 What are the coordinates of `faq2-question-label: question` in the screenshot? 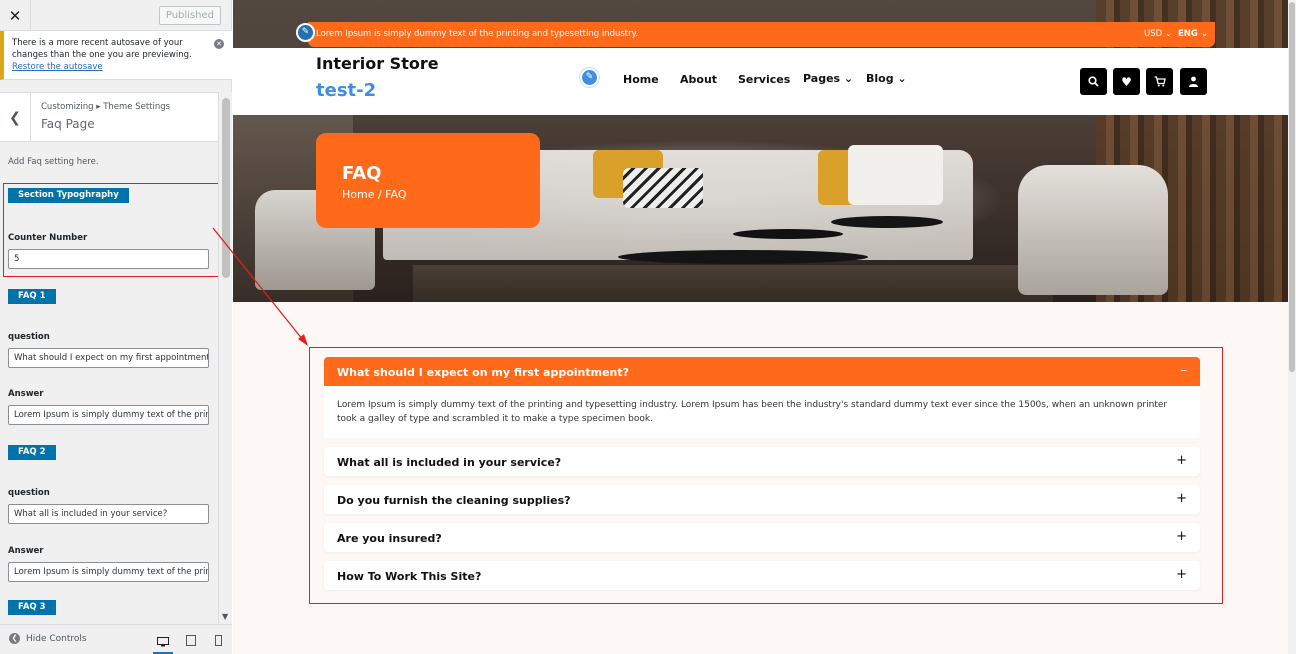 It's located at (29, 493).